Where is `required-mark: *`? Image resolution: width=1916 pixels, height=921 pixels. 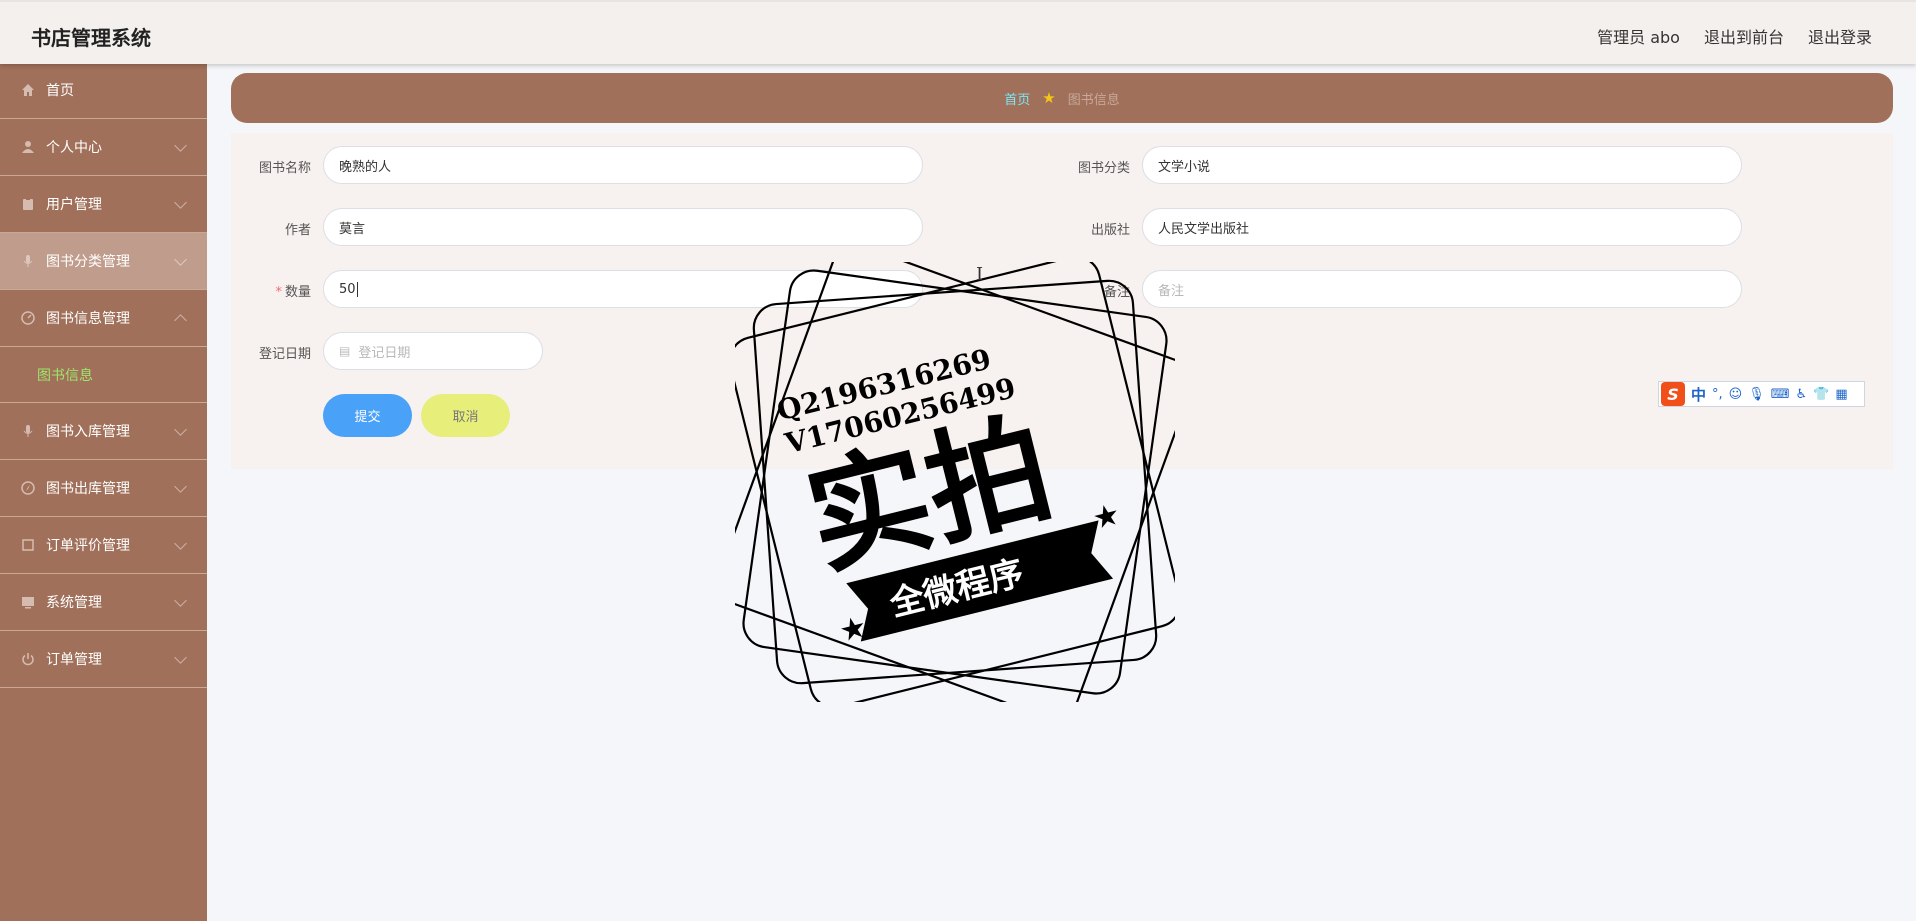
required-mark: * is located at coordinates (278, 292).